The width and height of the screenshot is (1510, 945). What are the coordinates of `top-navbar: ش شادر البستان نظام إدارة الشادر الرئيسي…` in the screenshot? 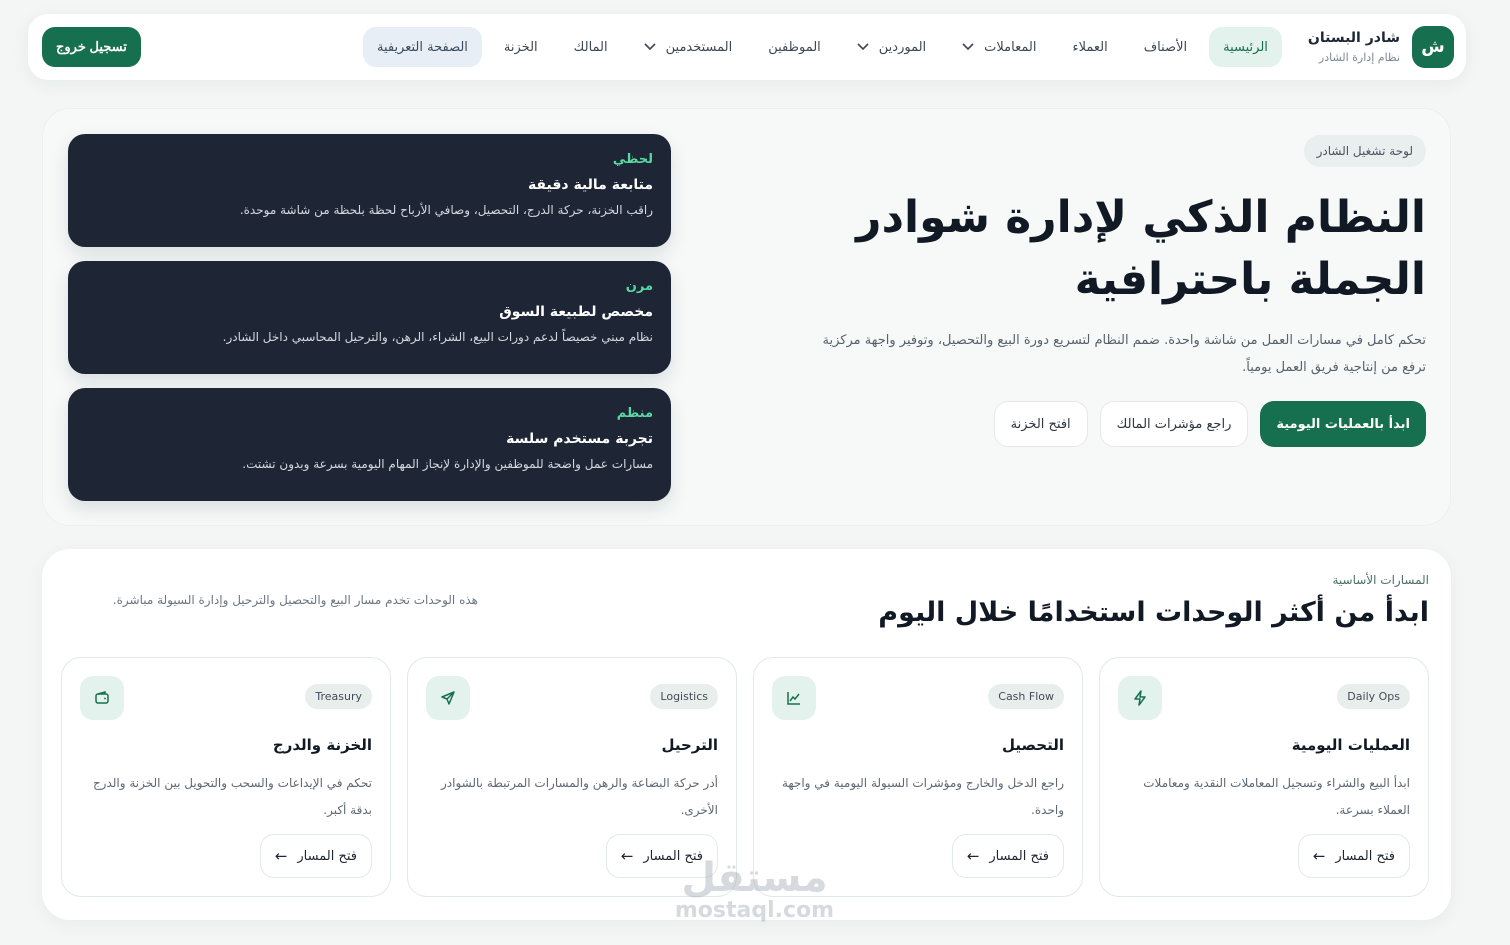 It's located at (747, 47).